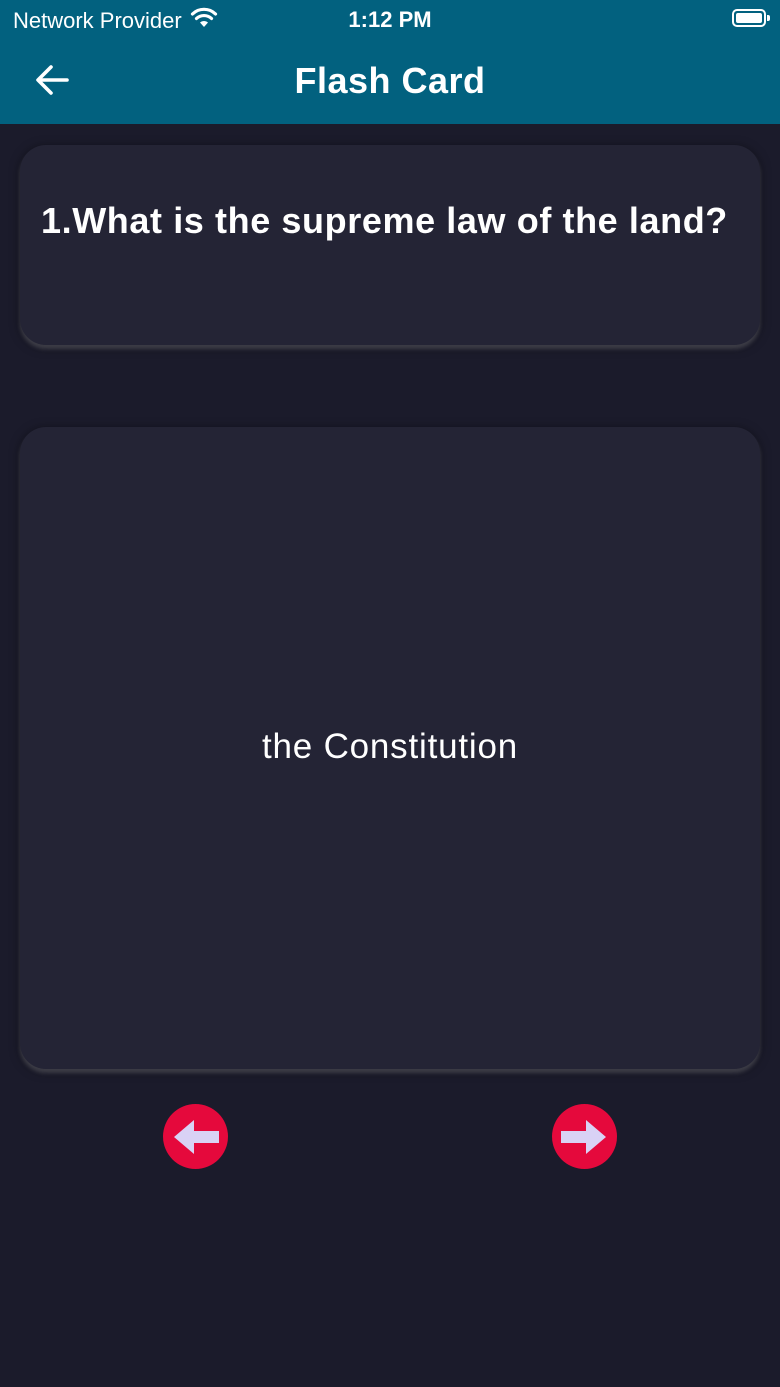 Image resolution: width=780 pixels, height=1387 pixels. Describe the element at coordinates (384, 220) in the screenshot. I see `question-text: 1.What is the supreme law of the land?` at that location.